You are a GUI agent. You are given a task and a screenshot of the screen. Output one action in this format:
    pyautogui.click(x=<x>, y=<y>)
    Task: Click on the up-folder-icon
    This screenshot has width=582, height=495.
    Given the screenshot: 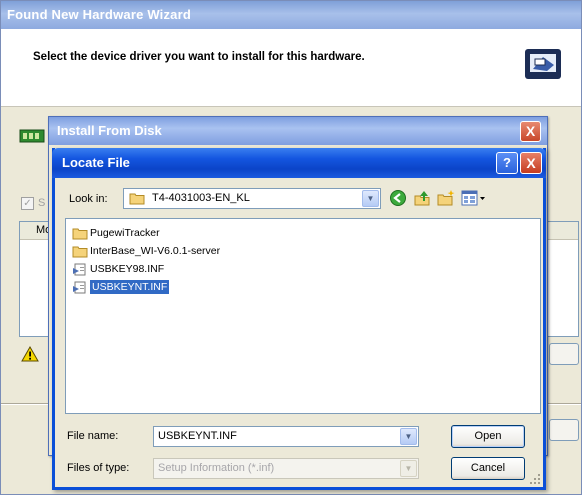 What is the action you would take?
    pyautogui.click(x=422, y=198)
    